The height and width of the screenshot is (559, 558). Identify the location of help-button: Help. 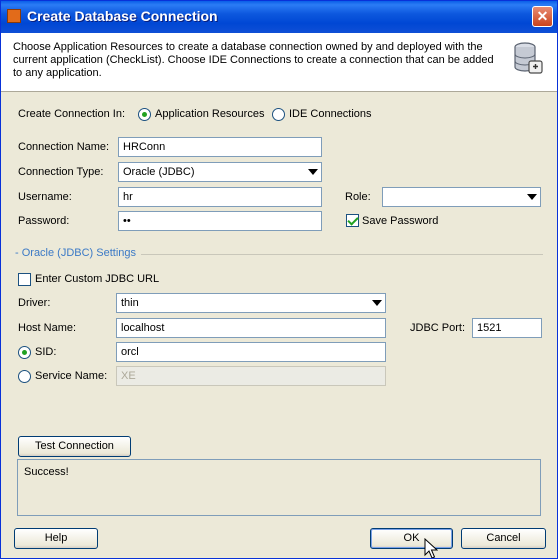
(56, 538).